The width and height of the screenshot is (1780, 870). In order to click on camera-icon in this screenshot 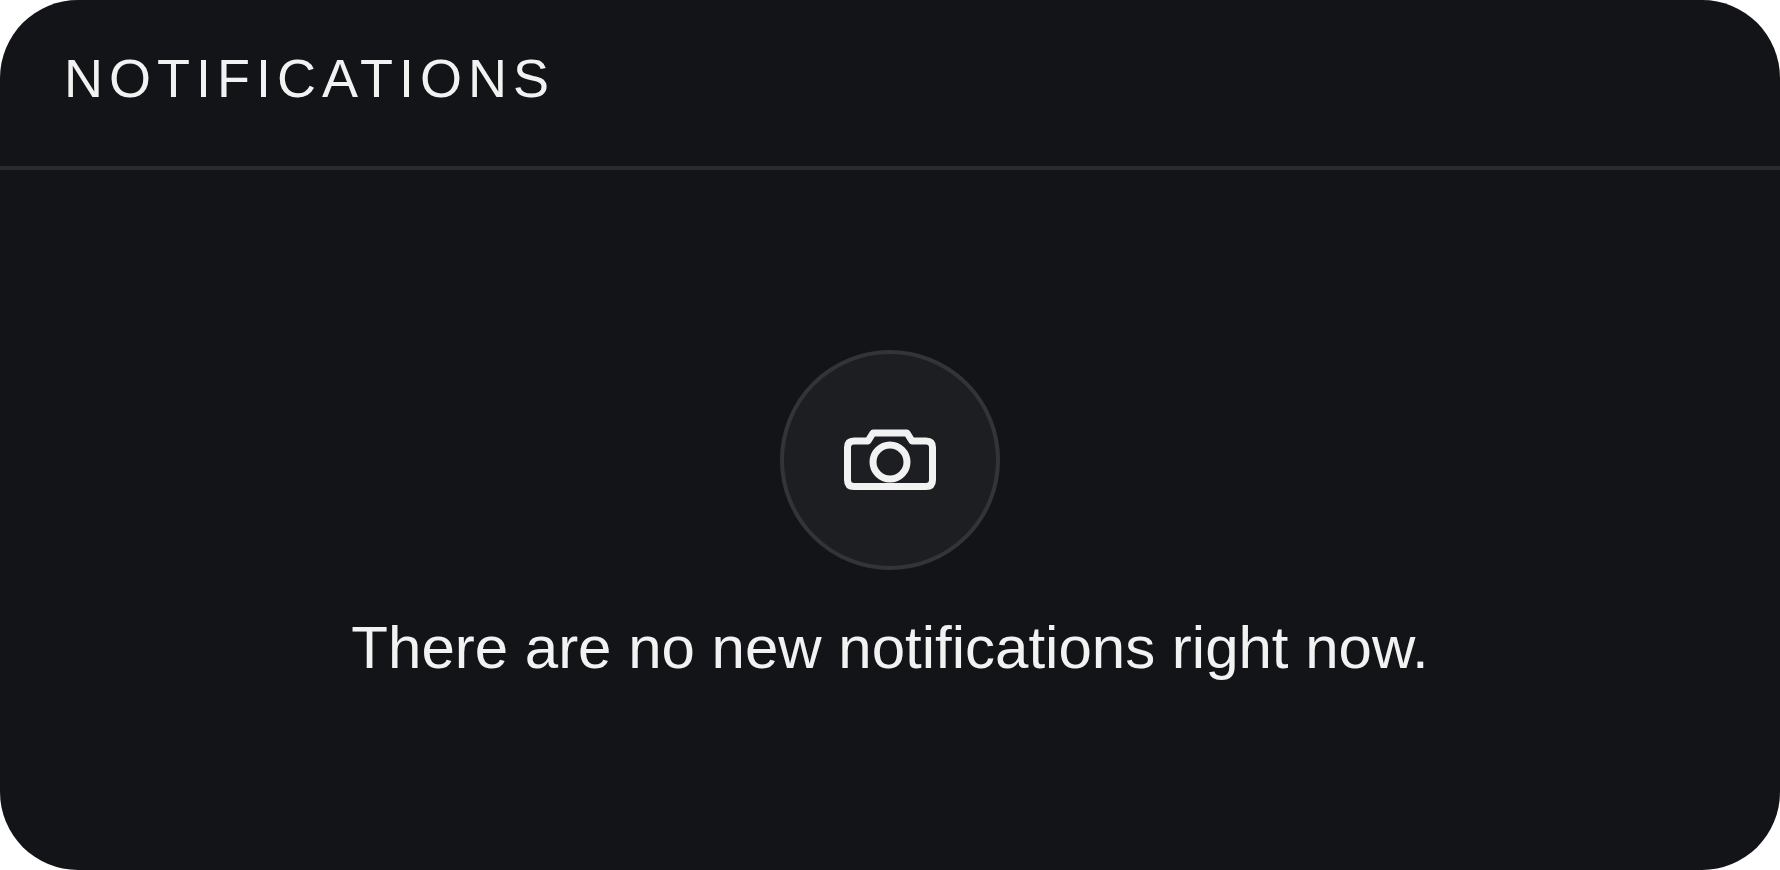, I will do `click(890, 460)`.